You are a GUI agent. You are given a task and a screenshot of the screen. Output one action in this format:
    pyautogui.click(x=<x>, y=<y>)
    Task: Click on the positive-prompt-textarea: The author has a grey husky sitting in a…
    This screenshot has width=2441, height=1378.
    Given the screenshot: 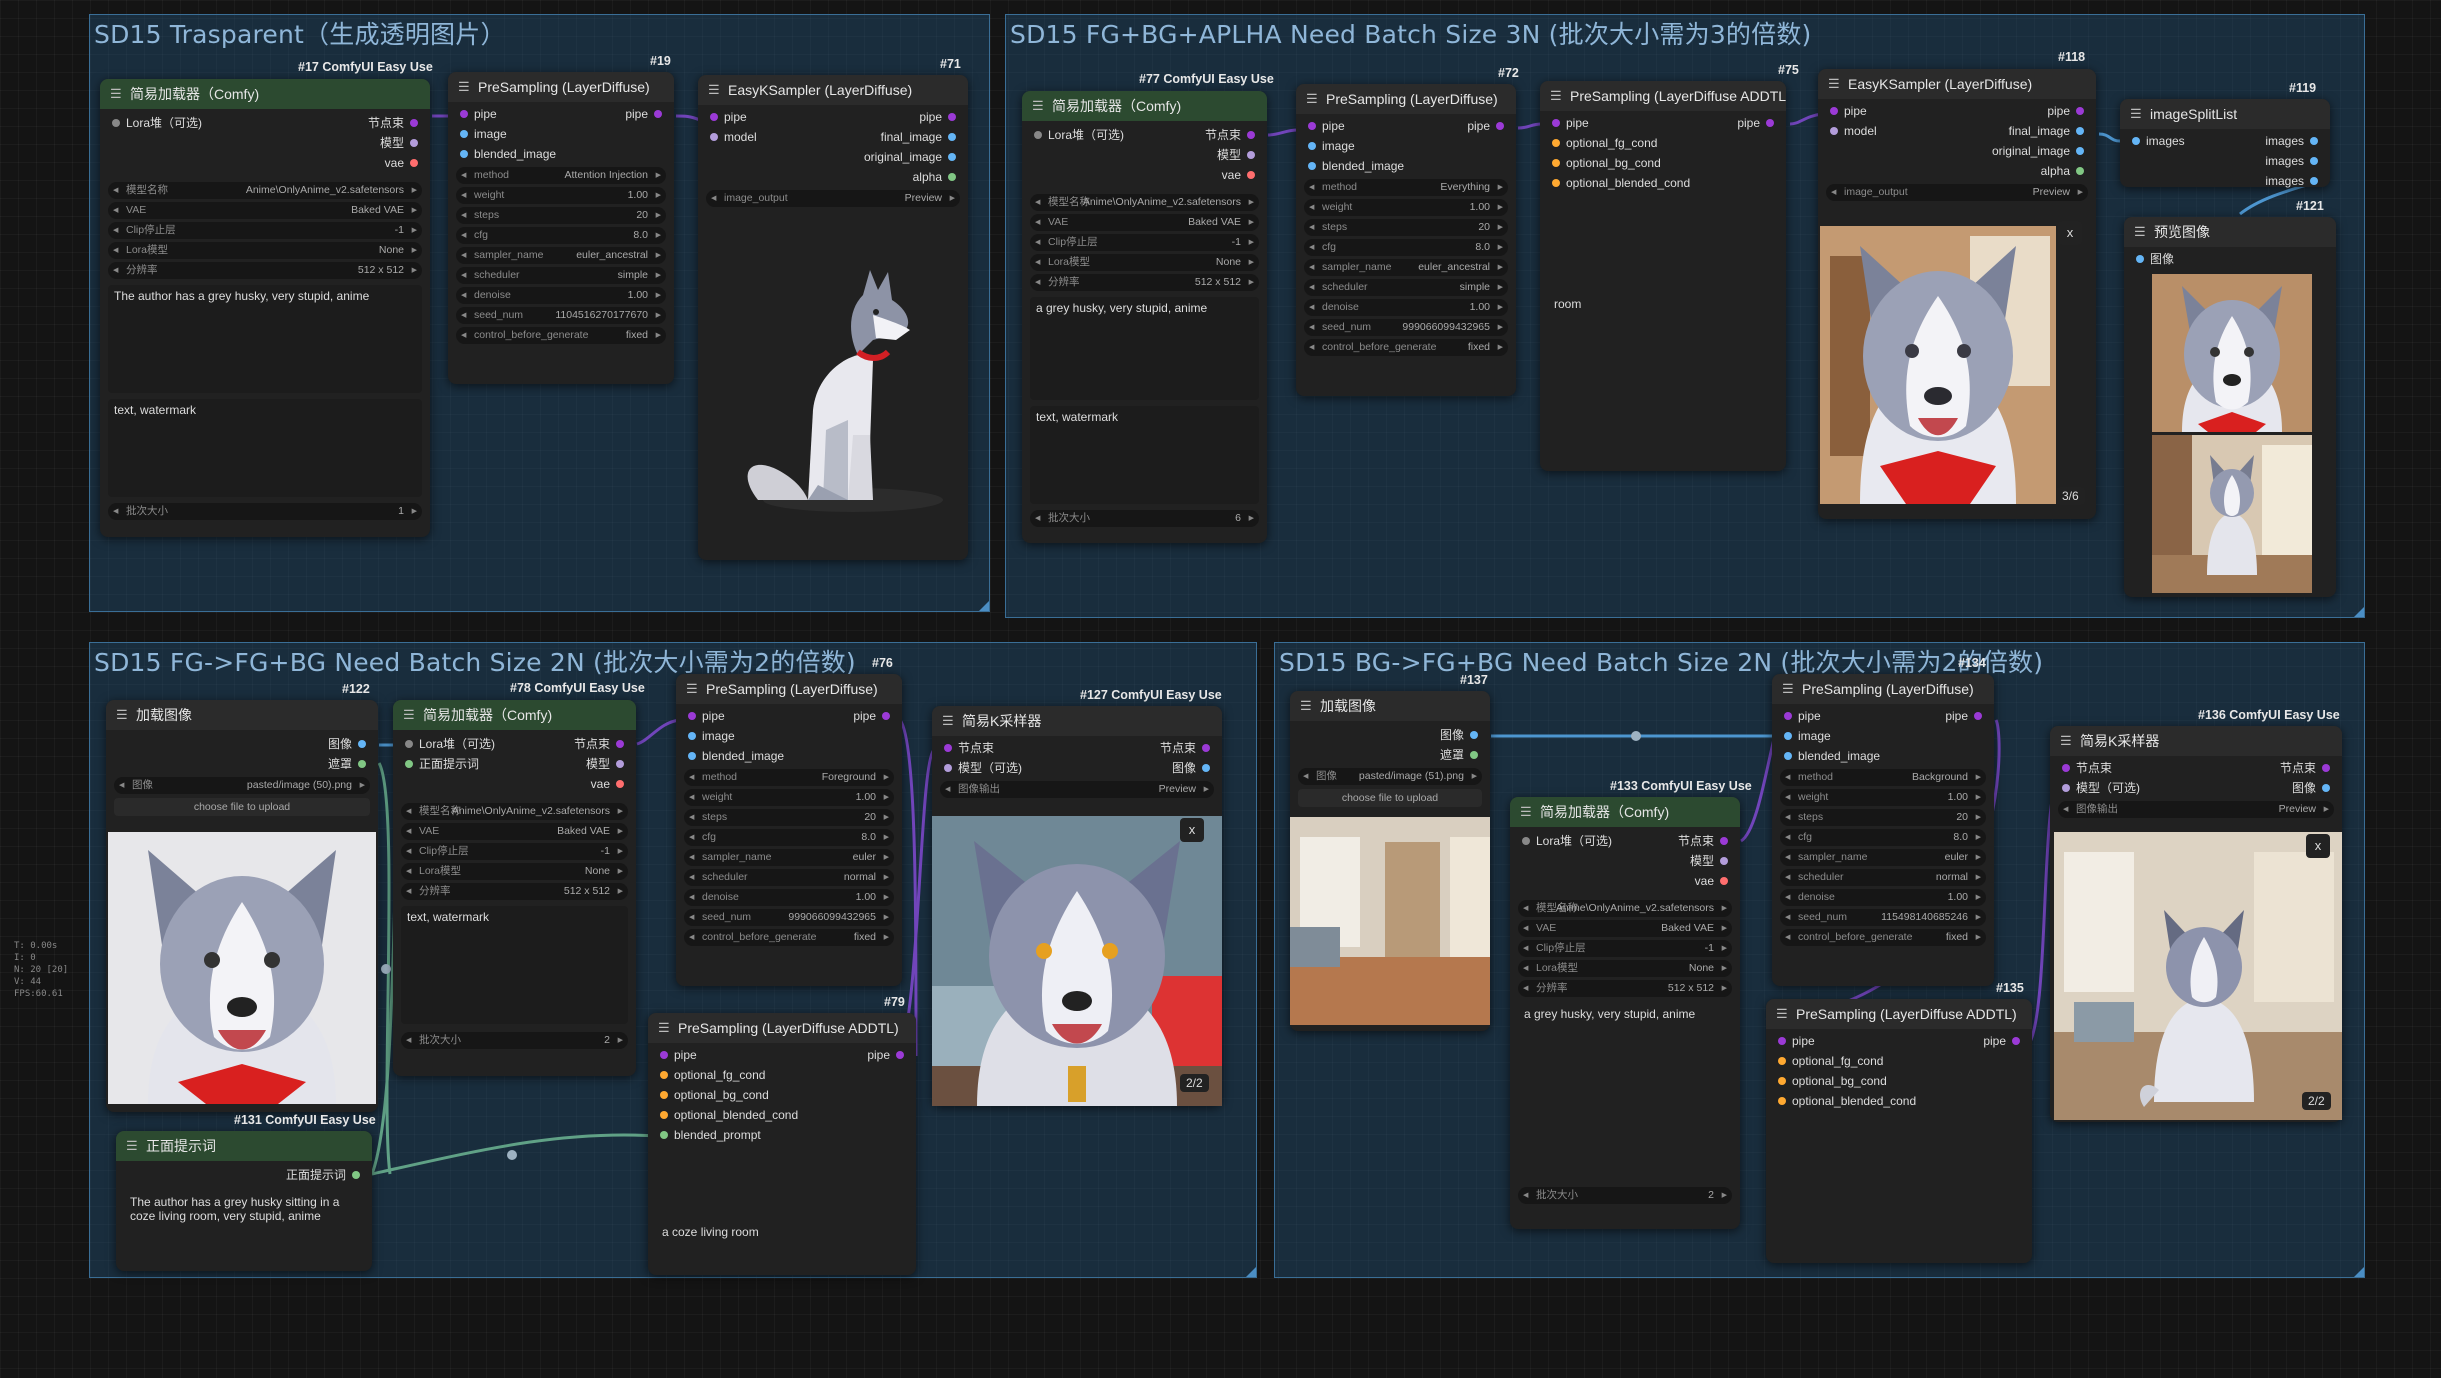 What is the action you would take?
    pyautogui.click(x=244, y=1225)
    